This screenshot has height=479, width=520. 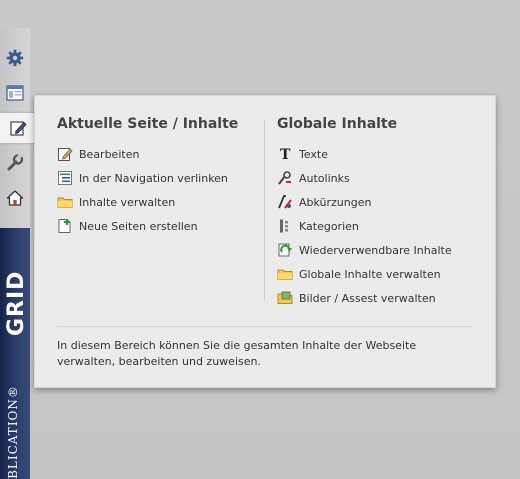 I want to click on weblication-brand-logo: GRID WEBLICATION®, so click(x=15, y=353).